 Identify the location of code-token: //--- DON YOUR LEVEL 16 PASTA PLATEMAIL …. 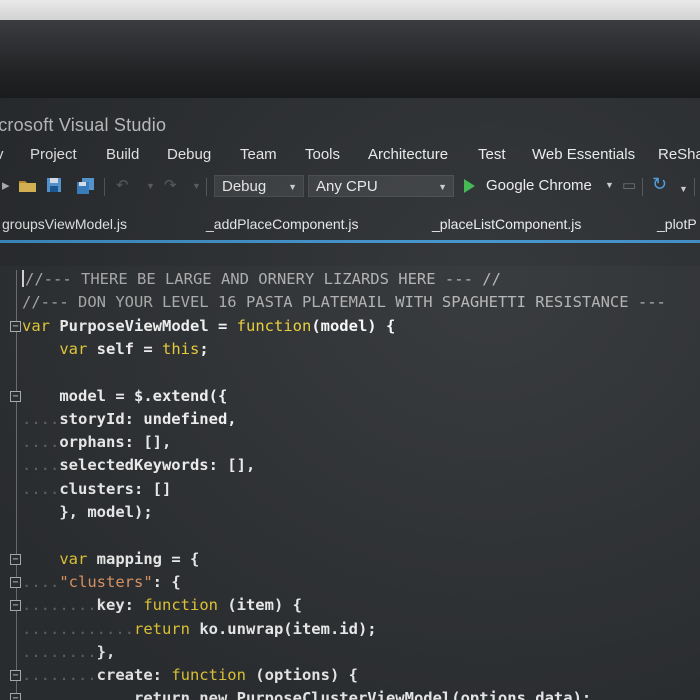
(344, 302).